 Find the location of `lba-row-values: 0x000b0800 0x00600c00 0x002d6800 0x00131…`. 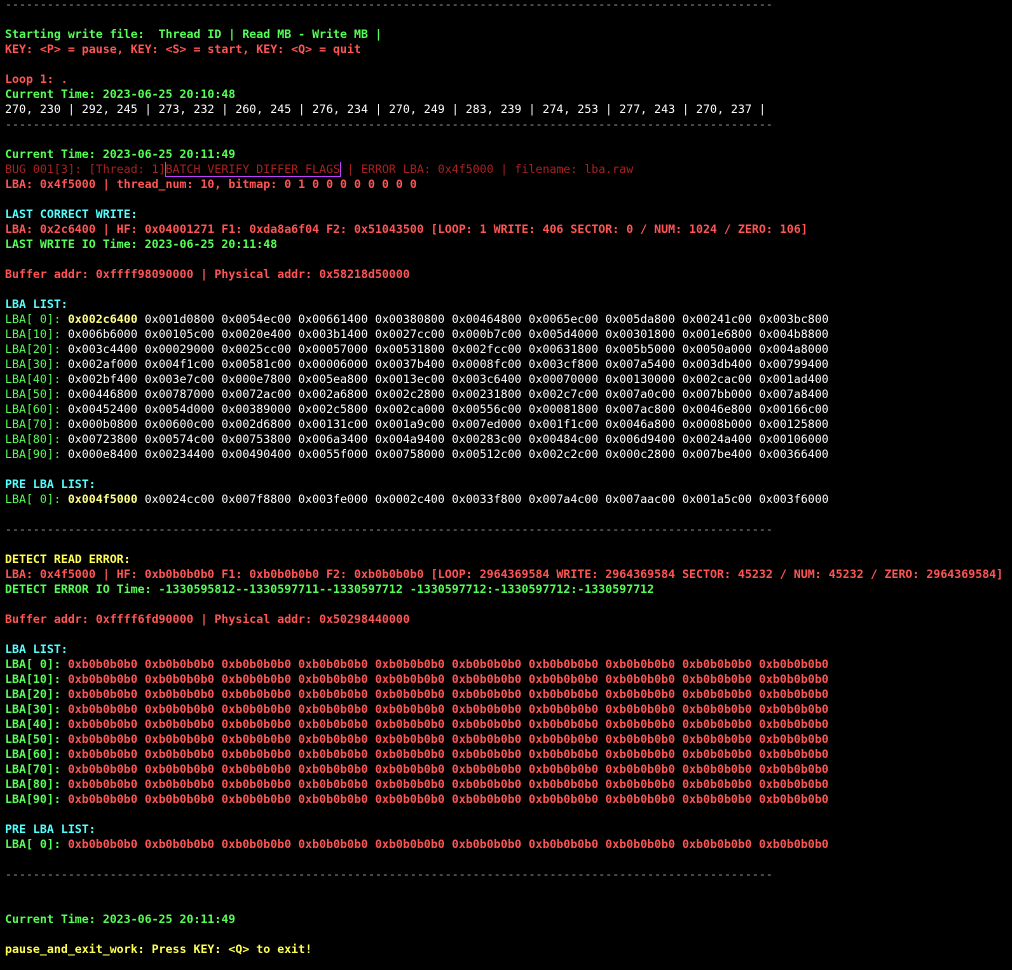

lba-row-values: 0x000b0800 0x00600c00 0x002d6800 0x00131… is located at coordinates (448, 424).